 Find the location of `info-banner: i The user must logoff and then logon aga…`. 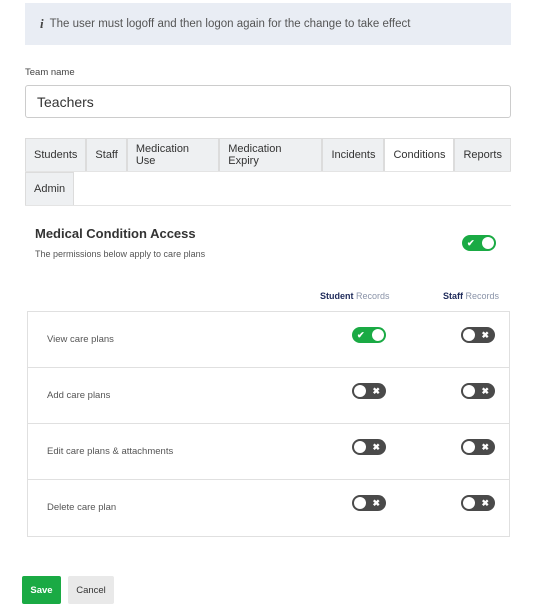

info-banner: i The user must logoff and then logon aga… is located at coordinates (268, 24).